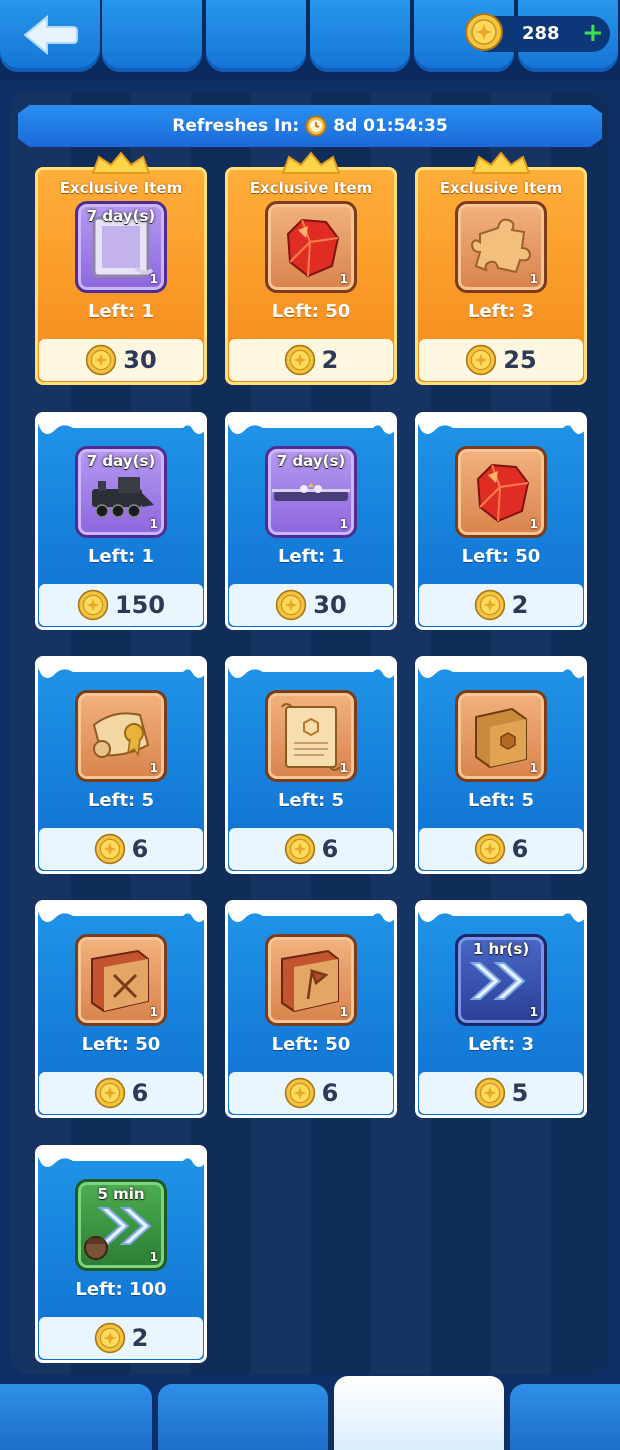 The height and width of the screenshot is (1450, 620). I want to click on buy-button: 25, so click(501, 360).